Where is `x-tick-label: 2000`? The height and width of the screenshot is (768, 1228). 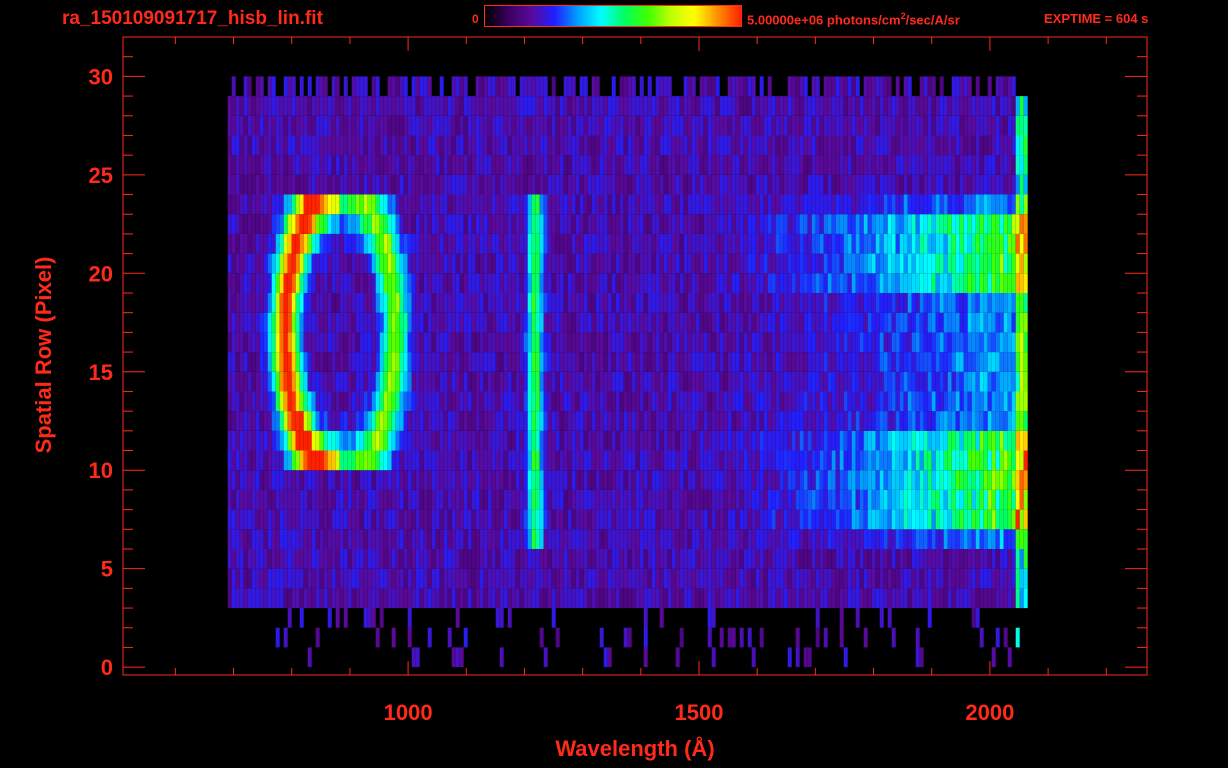
x-tick-label: 2000 is located at coordinates (989, 712).